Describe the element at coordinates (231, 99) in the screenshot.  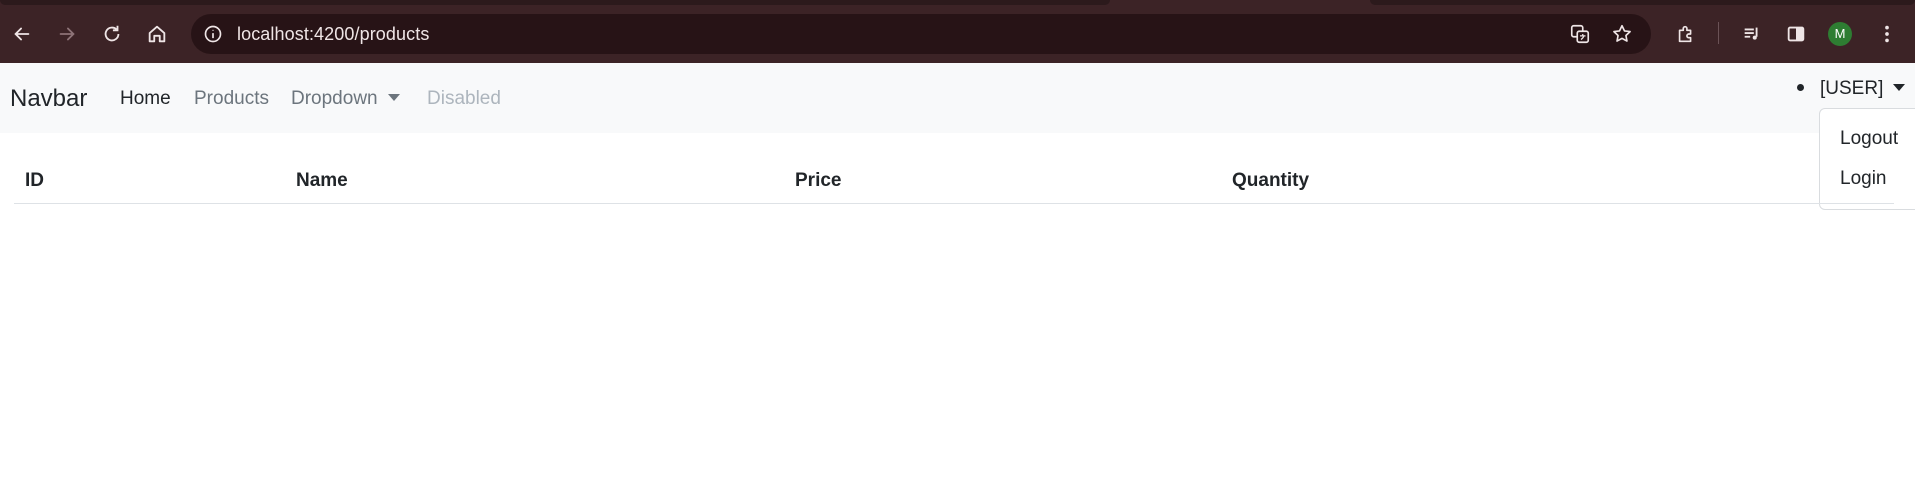
I see `nav-link-products: Products` at that location.